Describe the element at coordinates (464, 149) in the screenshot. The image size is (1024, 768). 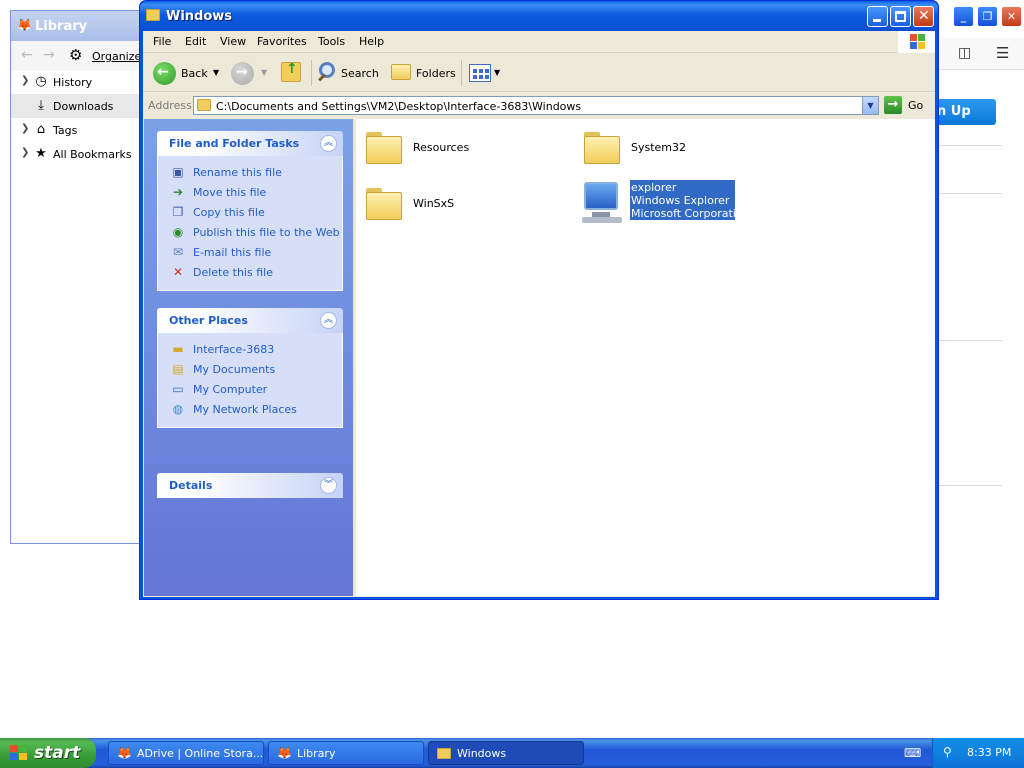
I see `file-item-resources: Resources` at that location.